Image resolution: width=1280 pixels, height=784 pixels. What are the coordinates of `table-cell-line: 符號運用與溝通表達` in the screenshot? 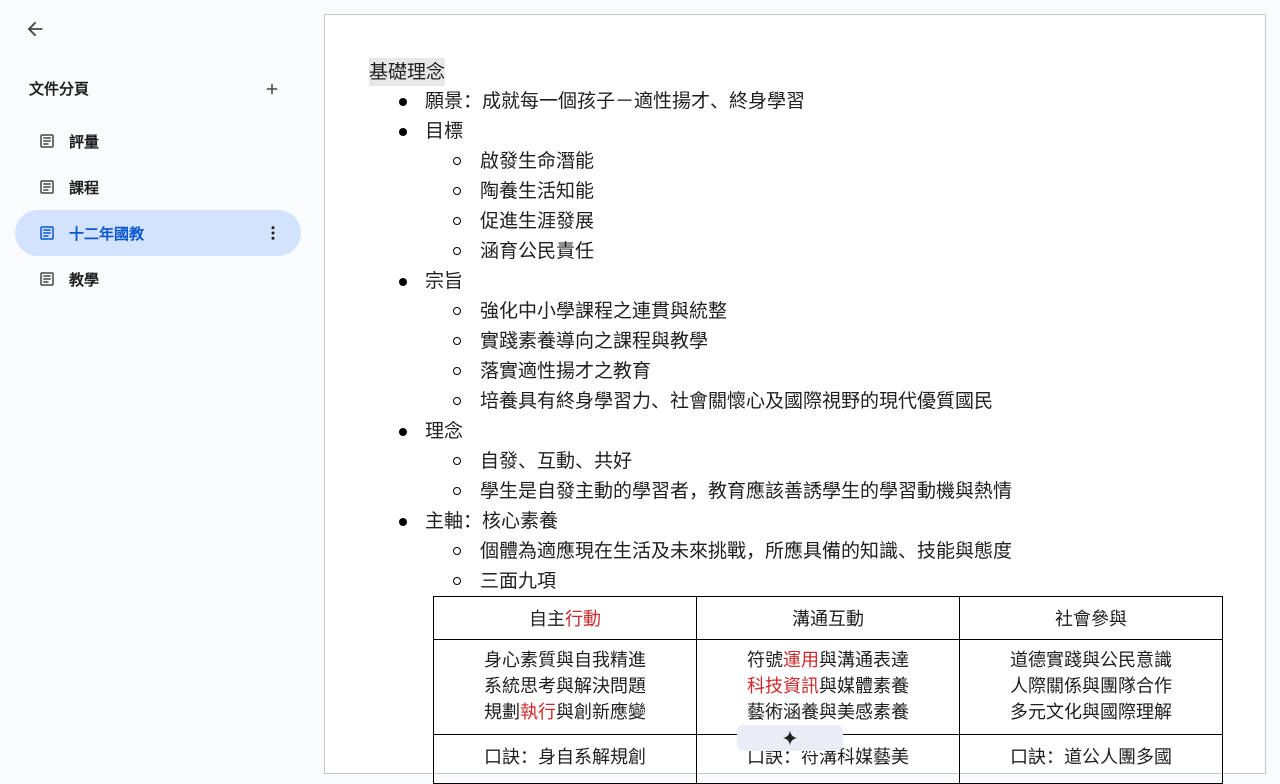 It's located at (828, 661).